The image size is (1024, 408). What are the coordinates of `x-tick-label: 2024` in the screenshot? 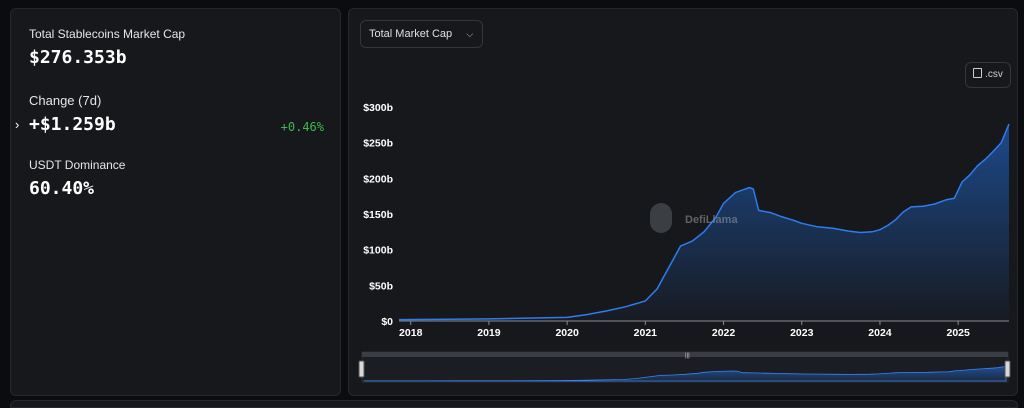 It's located at (880, 333).